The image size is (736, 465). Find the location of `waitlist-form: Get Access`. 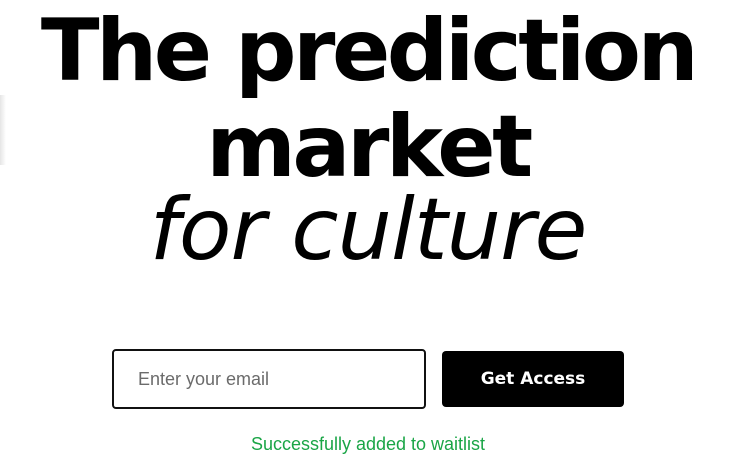

waitlist-form: Get Access is located at coordinates (368, 379).